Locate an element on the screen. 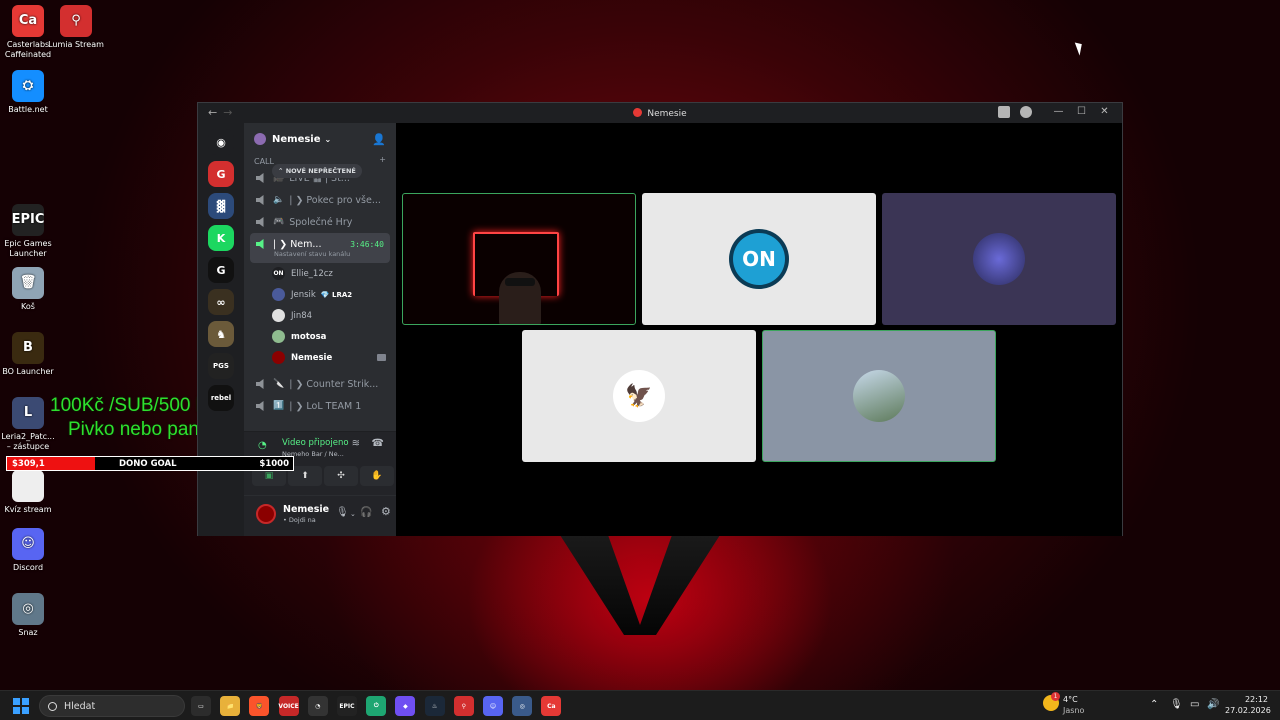 This screenshot has height=720, width=1280. user-tile-jensik is located at coordinates (999, 259).